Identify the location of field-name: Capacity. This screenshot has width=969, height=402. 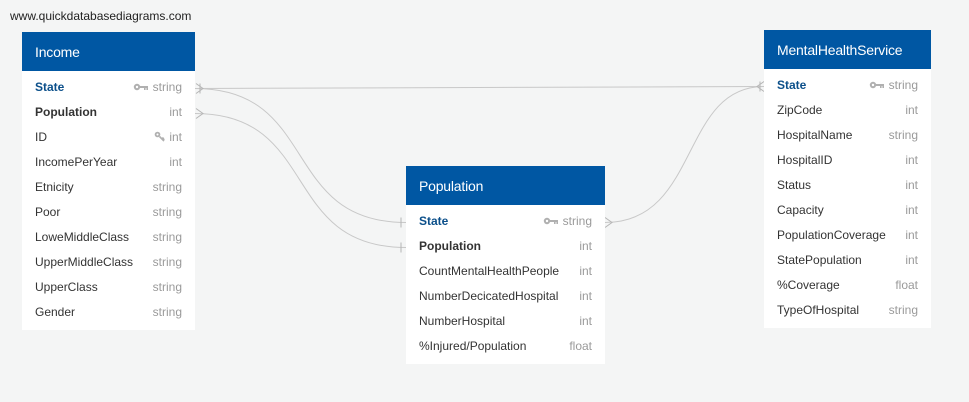
(800, 209).